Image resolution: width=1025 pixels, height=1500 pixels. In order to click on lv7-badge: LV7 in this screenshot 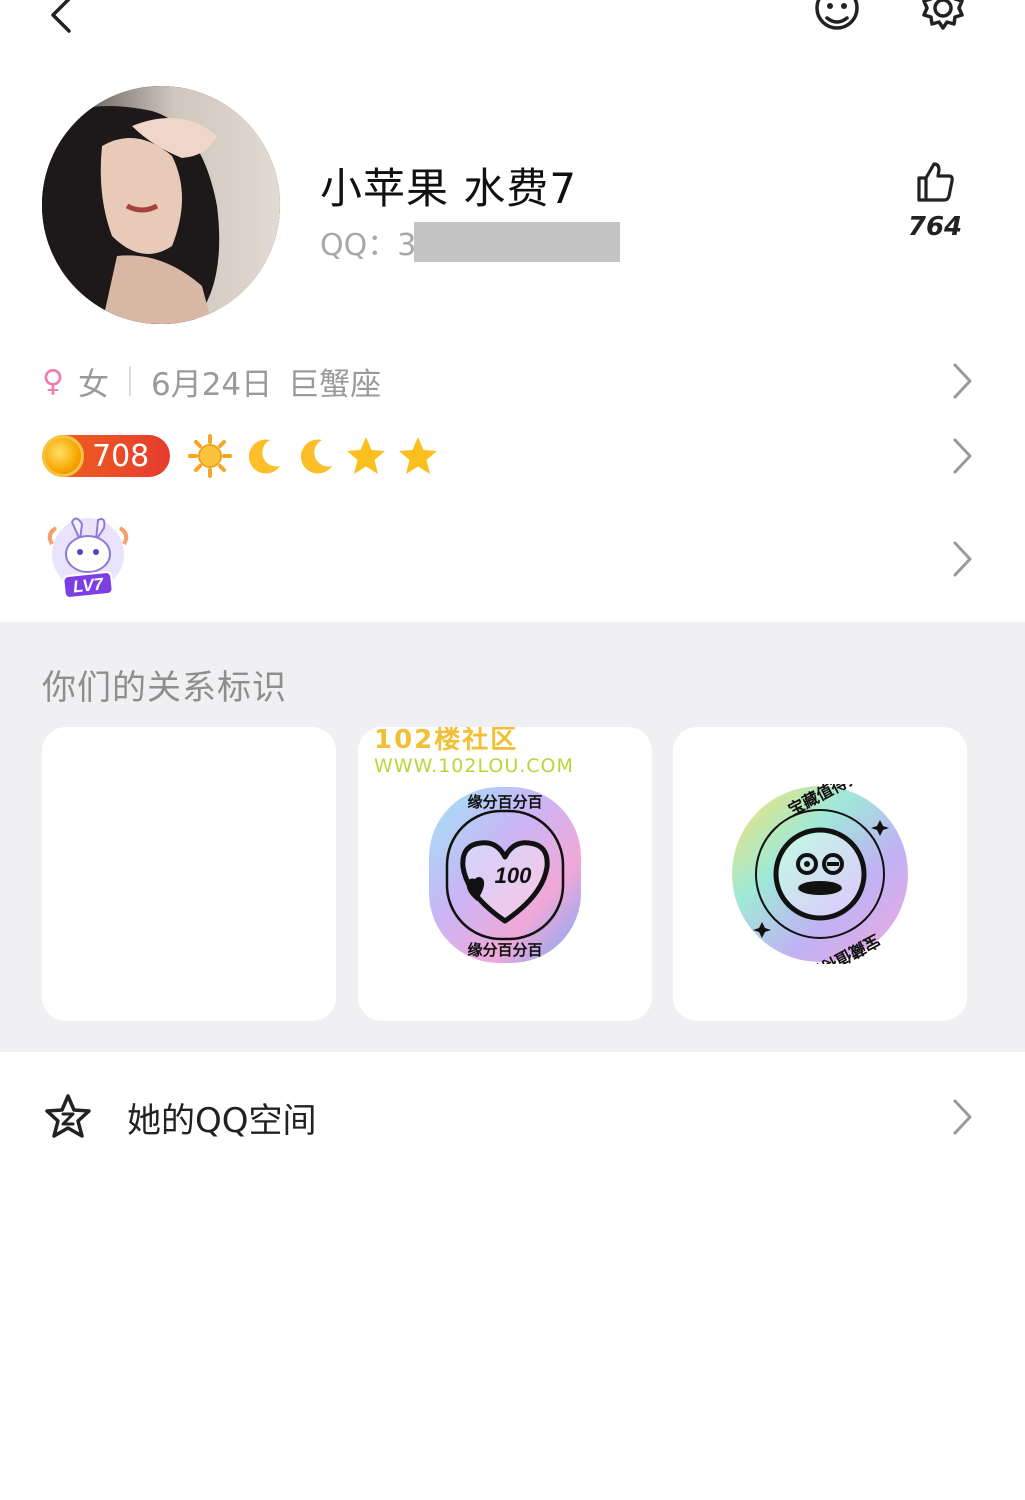, I will do `click(88, 558)`.